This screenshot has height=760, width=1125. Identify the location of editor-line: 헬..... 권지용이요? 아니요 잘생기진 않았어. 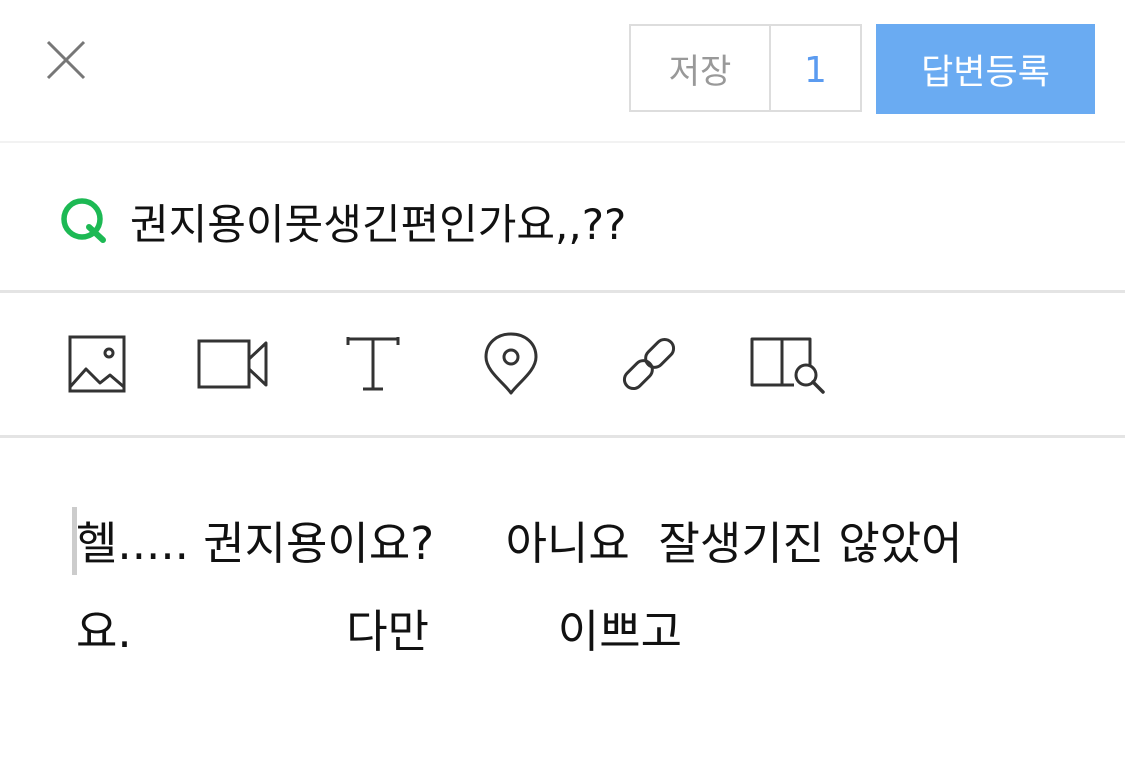
(519, 543).